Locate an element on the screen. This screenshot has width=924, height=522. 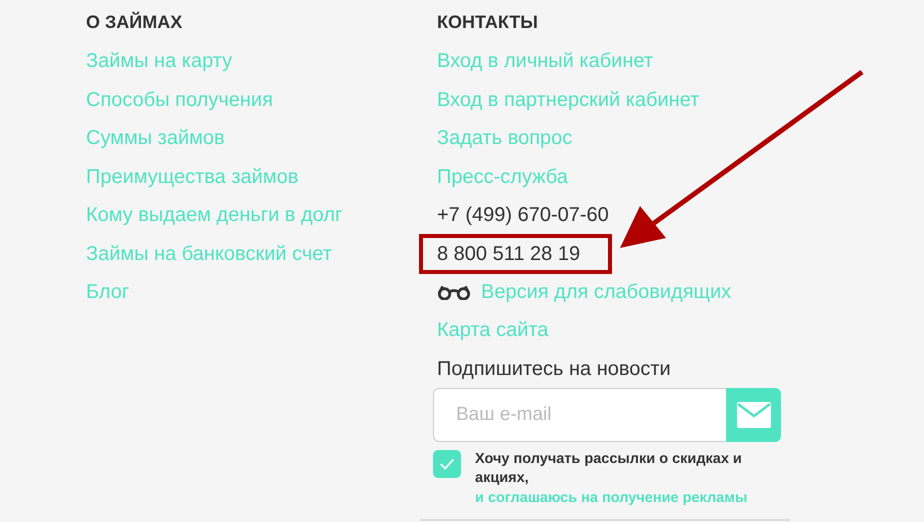
footer-link: Способы получения is located at coordinates (179, 99).